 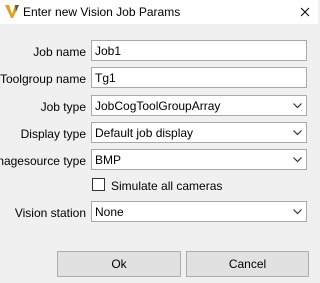 I want to click on job-type-label: Job type, so click(x=63, y=107).